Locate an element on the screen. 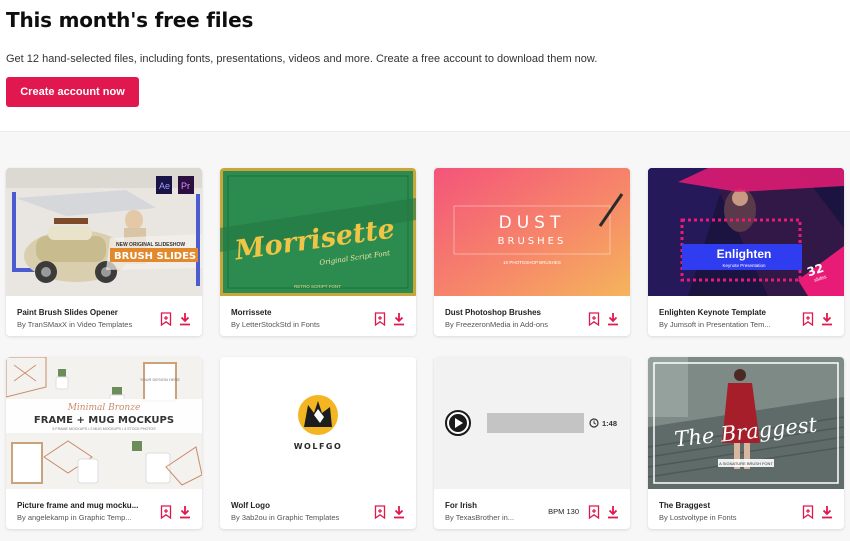 The width and height of the screenshot is (850, 541). bpm-label: BPM 130 is located at coordinates (563, 511).